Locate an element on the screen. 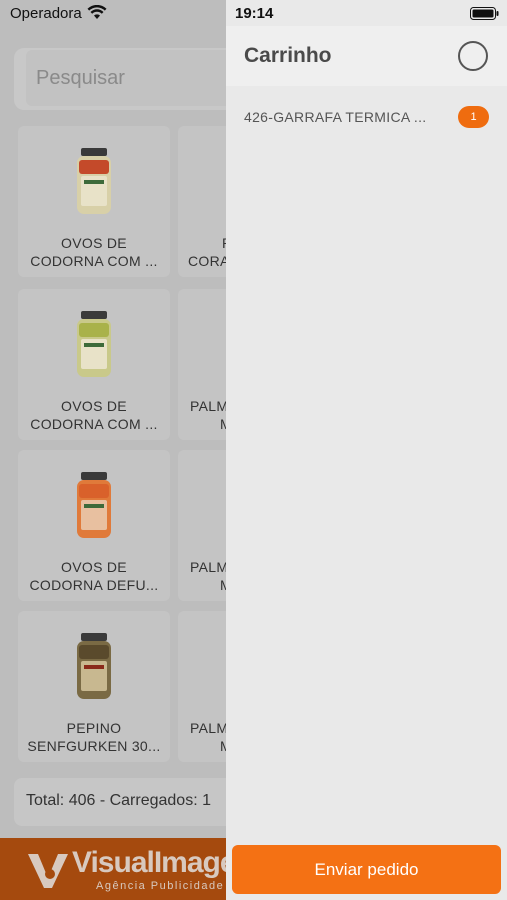 This screenshot has height=900, width=507. catalog-summary: Total: 406 - Carregados: 1 is located at coordinates (120, 802).